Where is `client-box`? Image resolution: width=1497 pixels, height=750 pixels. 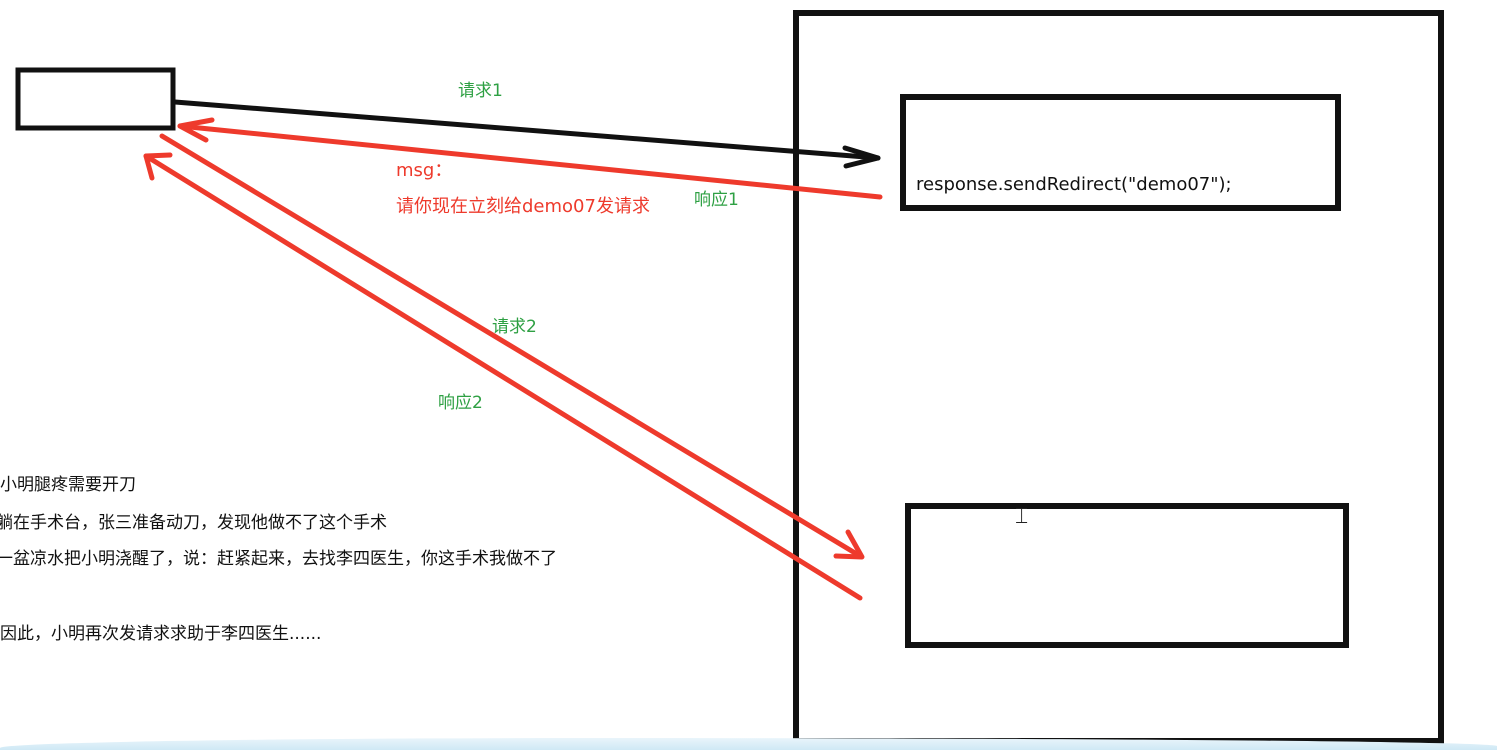
client-box is located at coordinates (95, 99).